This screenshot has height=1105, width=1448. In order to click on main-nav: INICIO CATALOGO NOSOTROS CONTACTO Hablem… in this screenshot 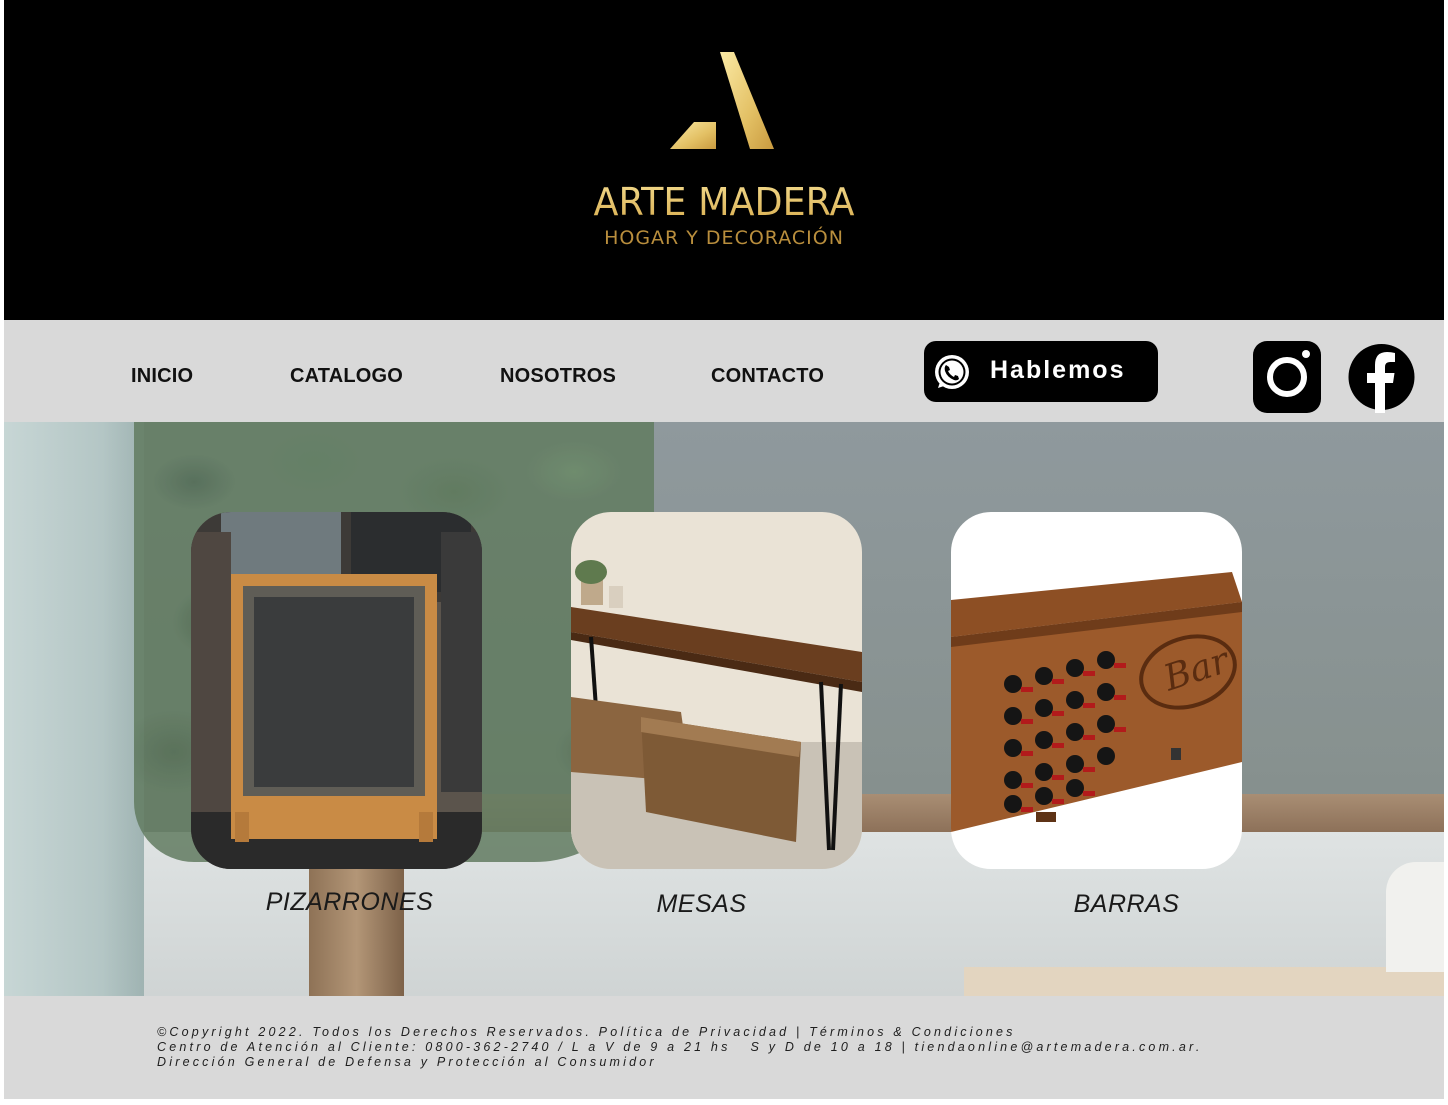, I will do `click(724, 371)`.